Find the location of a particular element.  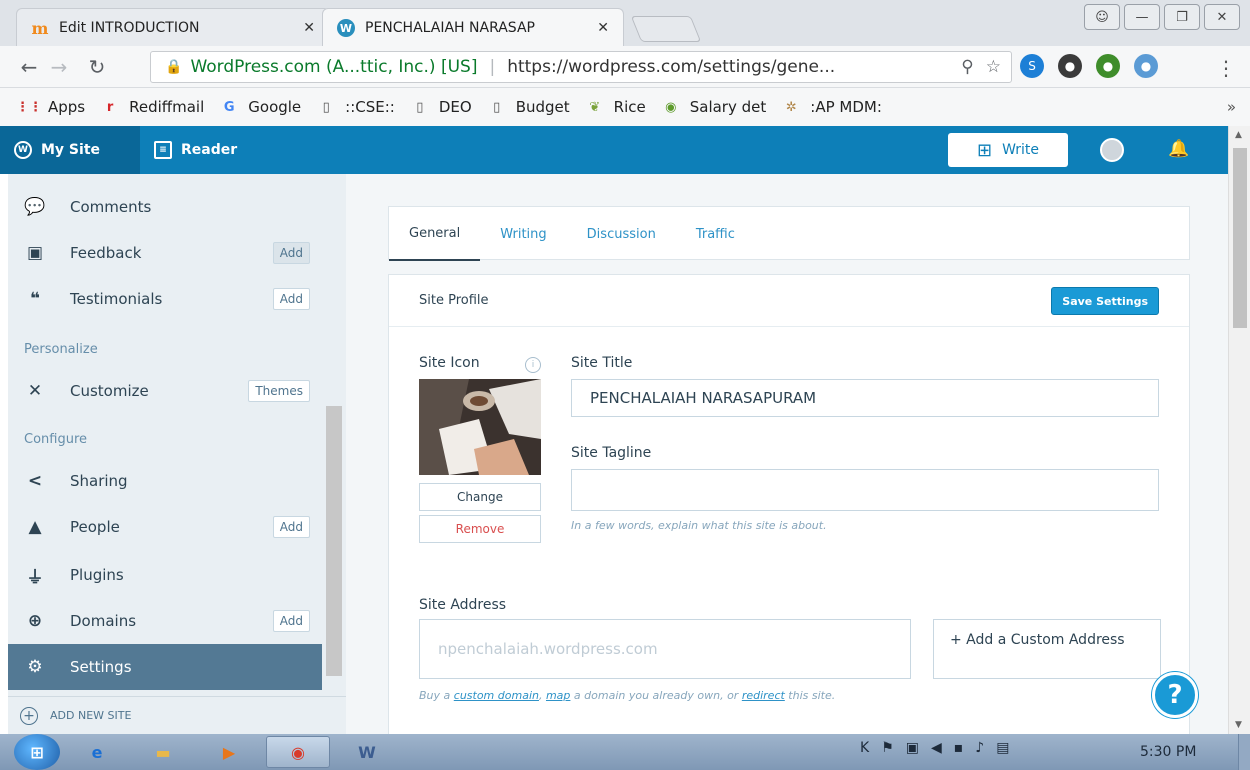

scroll-up-arrow-icon: ▲ is located at coordinates (1238, 135).